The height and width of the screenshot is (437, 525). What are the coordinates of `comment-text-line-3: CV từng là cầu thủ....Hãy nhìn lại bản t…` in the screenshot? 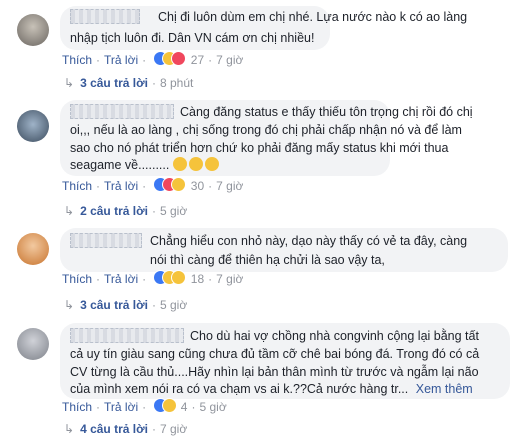 It's located at (274, 372).